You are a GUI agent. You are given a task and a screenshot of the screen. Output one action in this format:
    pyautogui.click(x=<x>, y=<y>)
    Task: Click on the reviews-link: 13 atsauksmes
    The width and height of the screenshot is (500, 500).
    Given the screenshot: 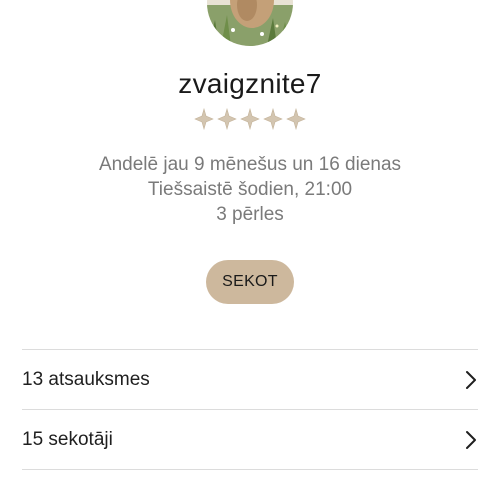 What is the action you would take?
    pyautogui.click(x=250, y=379)
    